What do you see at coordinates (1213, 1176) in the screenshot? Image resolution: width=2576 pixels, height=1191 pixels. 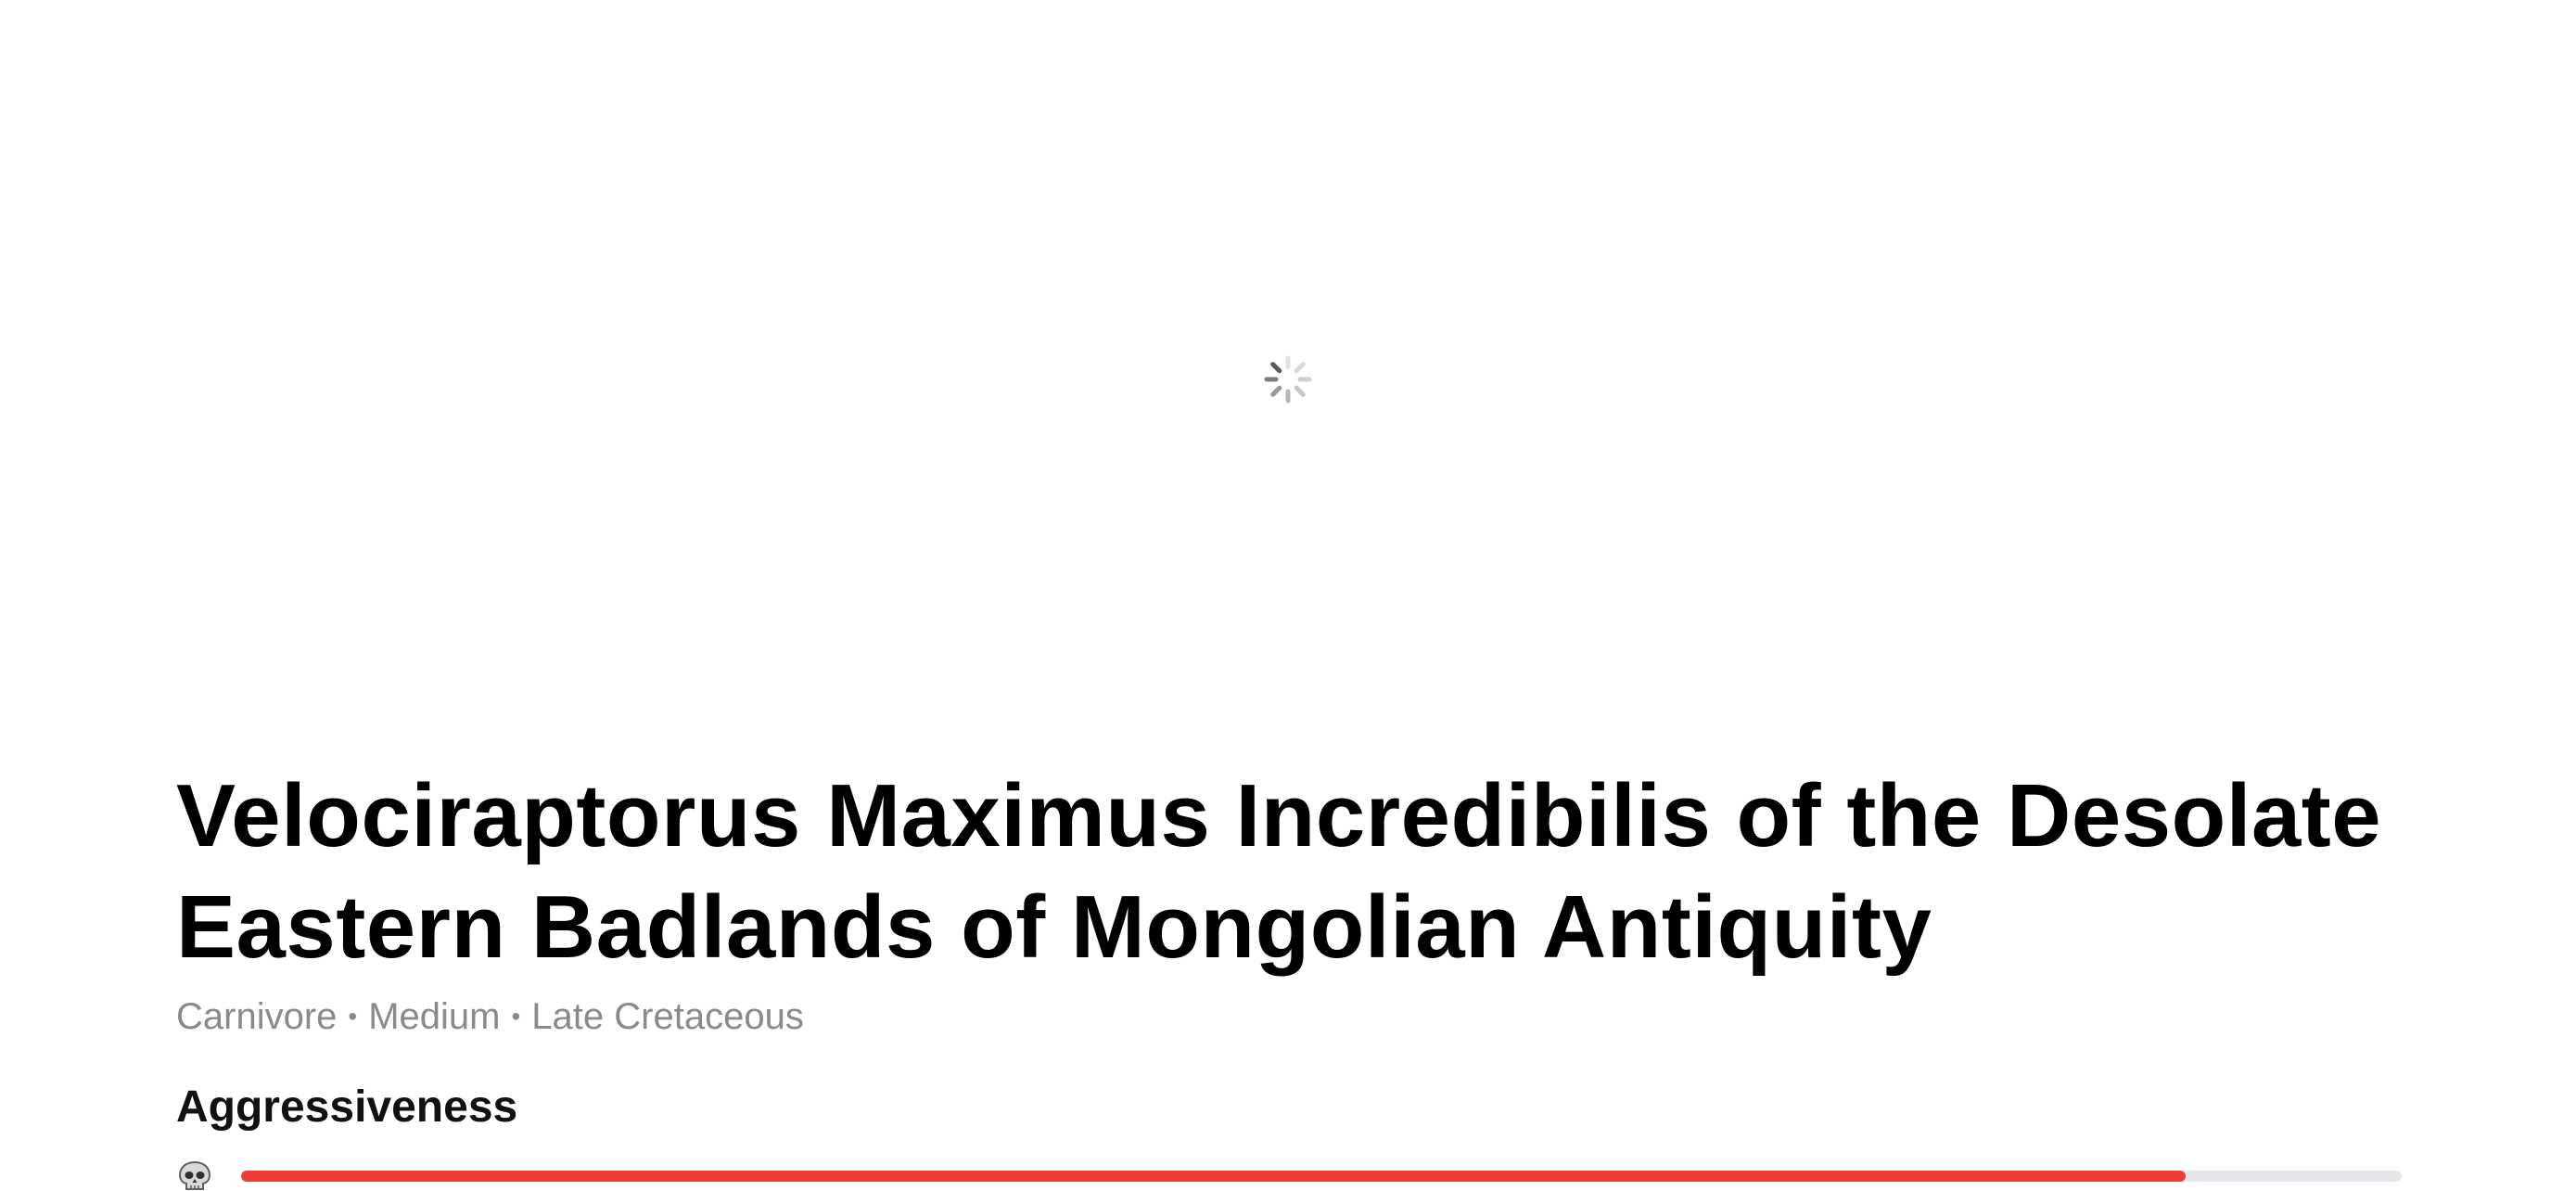 I see `aggressiveness-fill` at bounding box center [1213, 1176].